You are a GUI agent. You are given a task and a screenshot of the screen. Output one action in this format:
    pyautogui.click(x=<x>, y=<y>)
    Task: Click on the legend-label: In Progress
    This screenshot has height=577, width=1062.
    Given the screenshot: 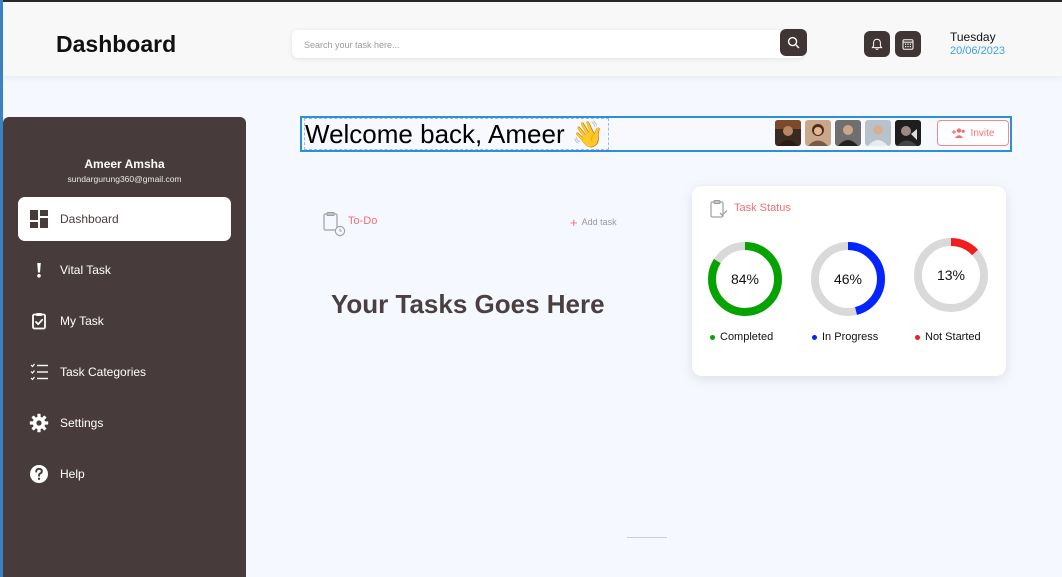 What is the action you would take?
    pyautogui.click(x=850, y=337)
    